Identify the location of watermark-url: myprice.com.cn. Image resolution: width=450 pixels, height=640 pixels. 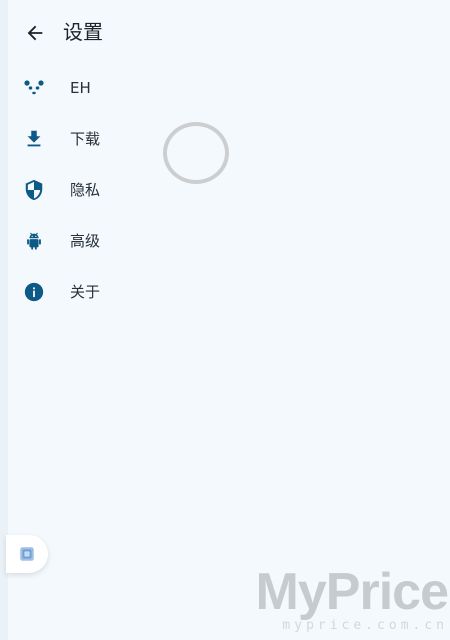
(365, 625).